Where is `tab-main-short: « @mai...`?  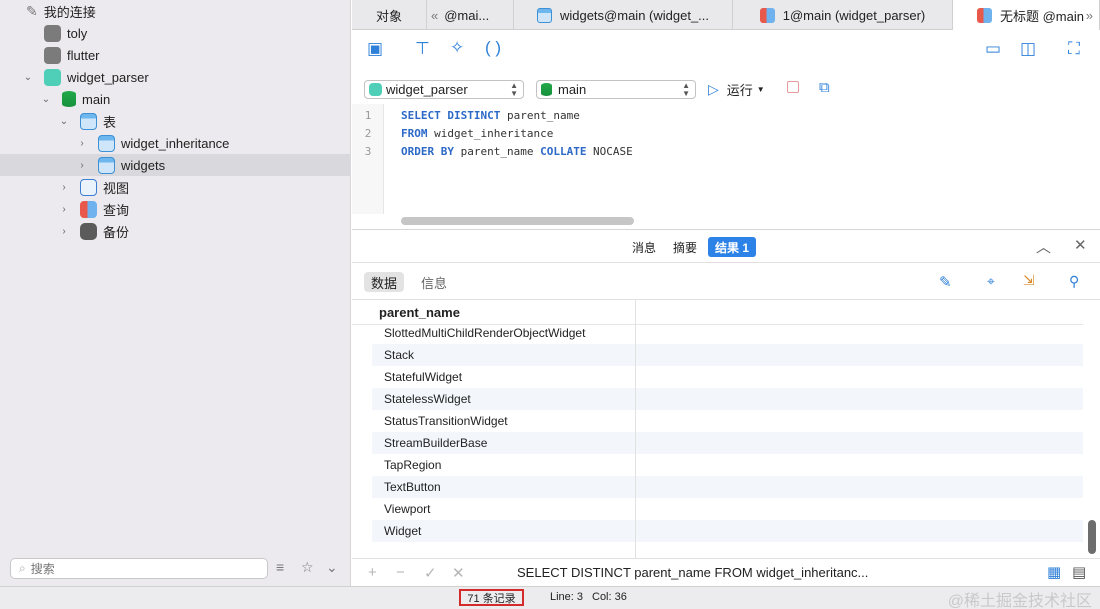
tab-main-short: « @mai... is located at coordinates (470, 15).